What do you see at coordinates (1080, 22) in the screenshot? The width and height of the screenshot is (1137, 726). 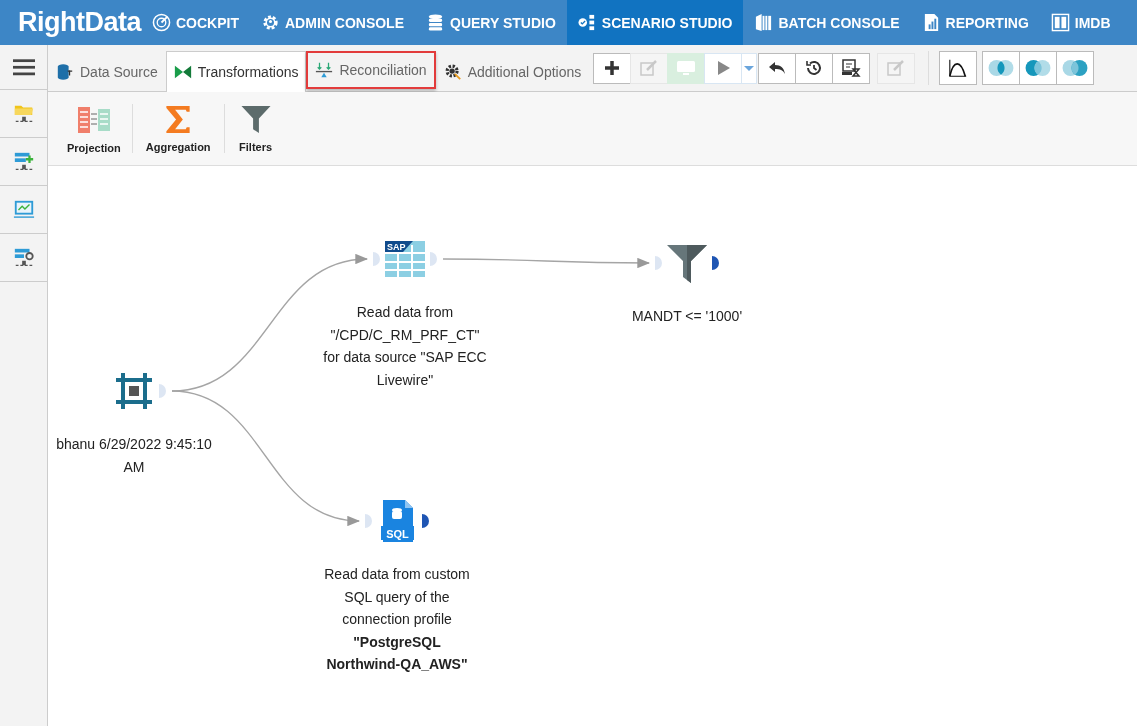 I see `nav-item: IMDB` at bounding box center [1080, 22].